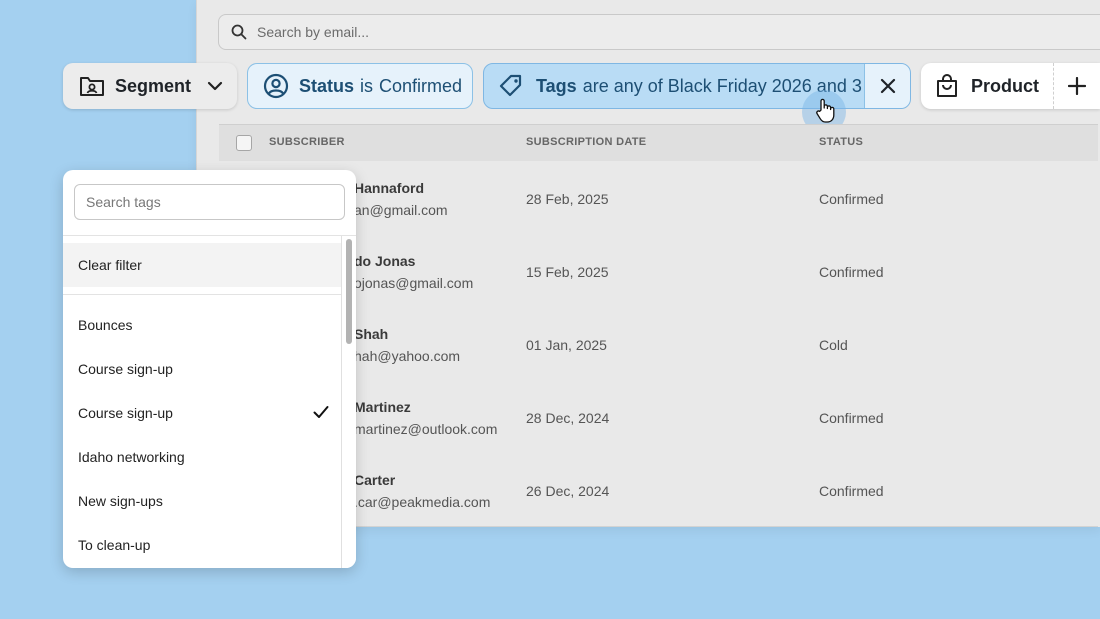  I want to click on tag-option-label: To clean-up, so click(114, 545).